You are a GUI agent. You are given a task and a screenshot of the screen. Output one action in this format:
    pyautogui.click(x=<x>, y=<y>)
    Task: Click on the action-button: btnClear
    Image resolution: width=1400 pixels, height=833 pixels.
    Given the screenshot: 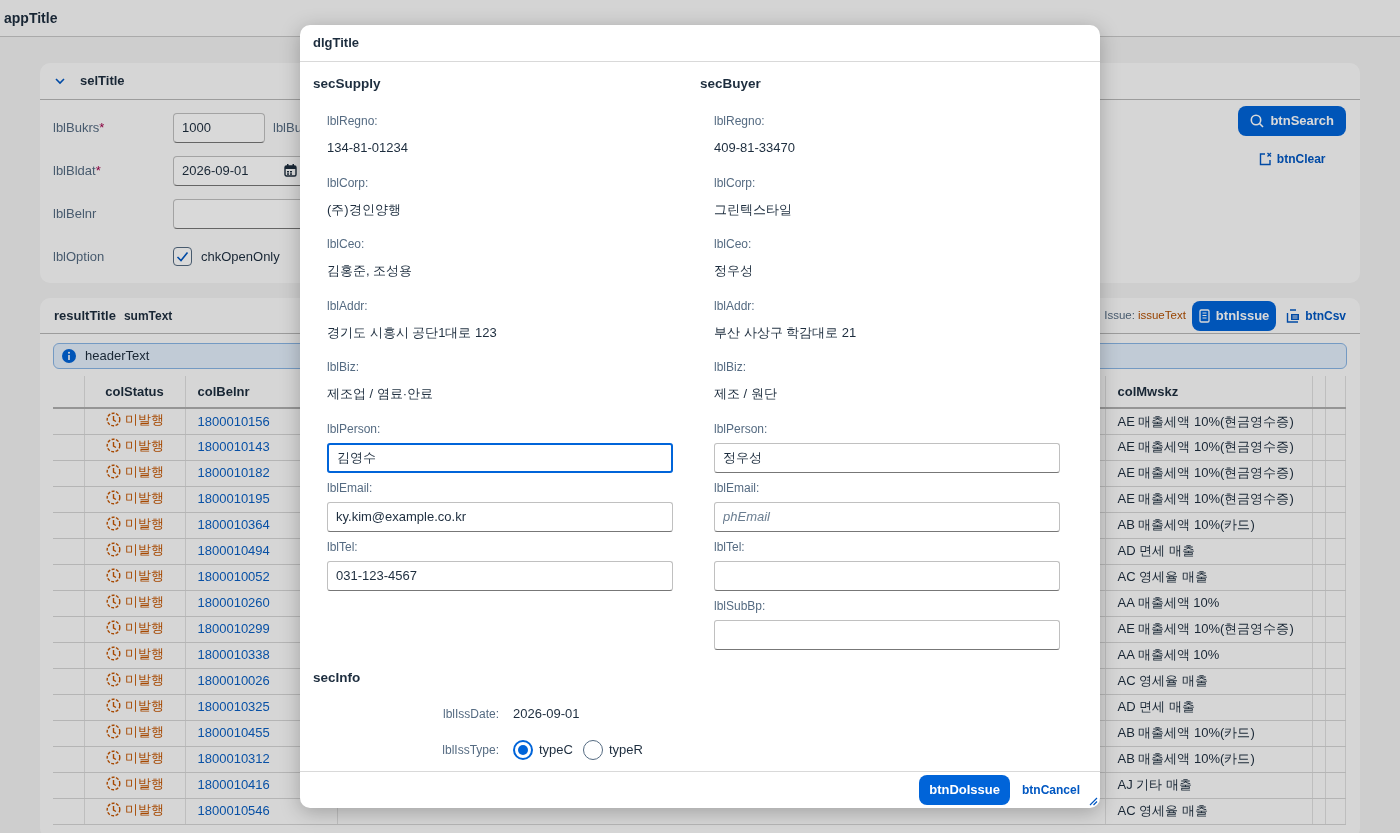 What is the action you would take?
    pyautogui.click(x=1292, y=159)
    